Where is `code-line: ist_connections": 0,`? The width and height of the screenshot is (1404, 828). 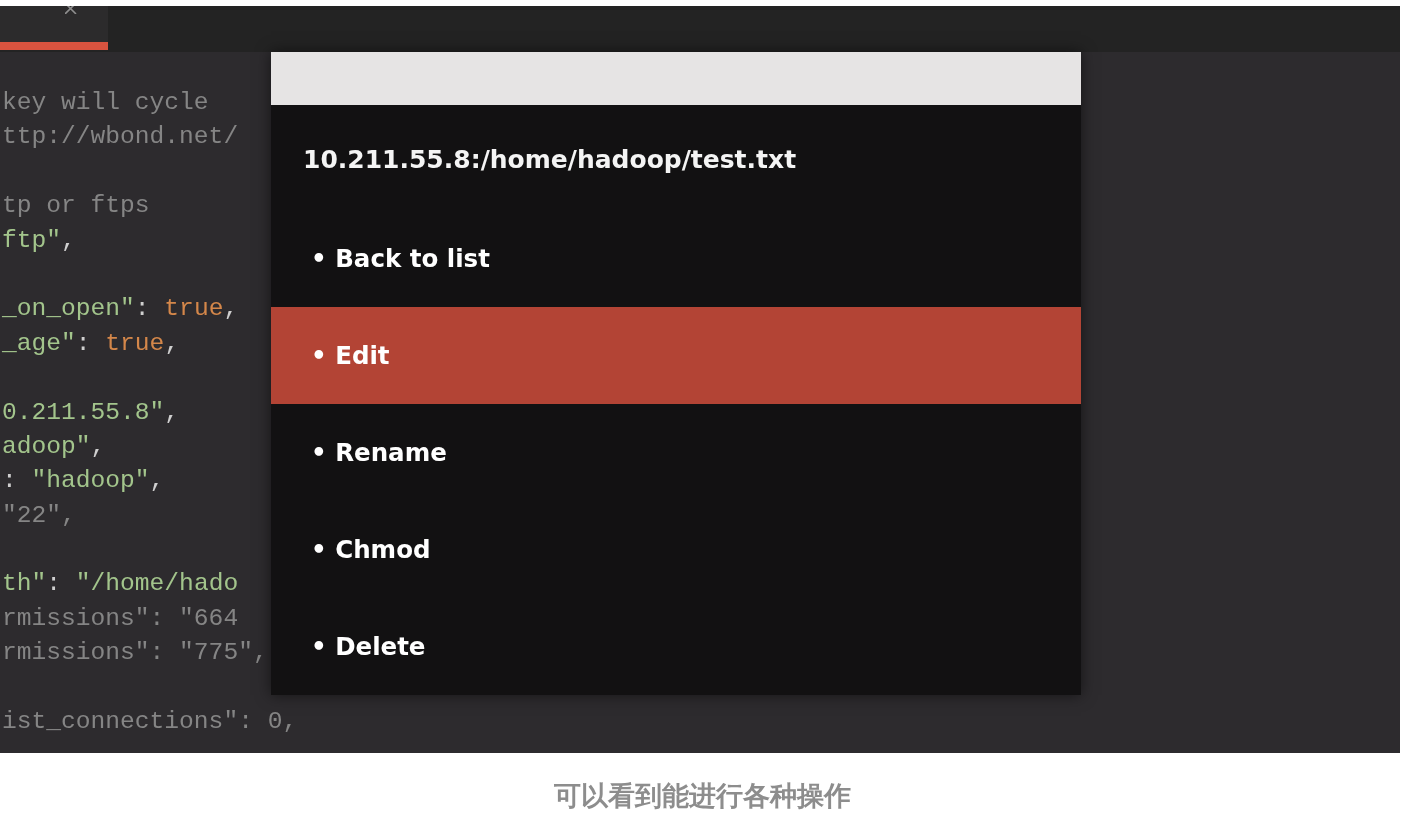 code-line: ist_connections": 0, is located at coordinates (150, 722).